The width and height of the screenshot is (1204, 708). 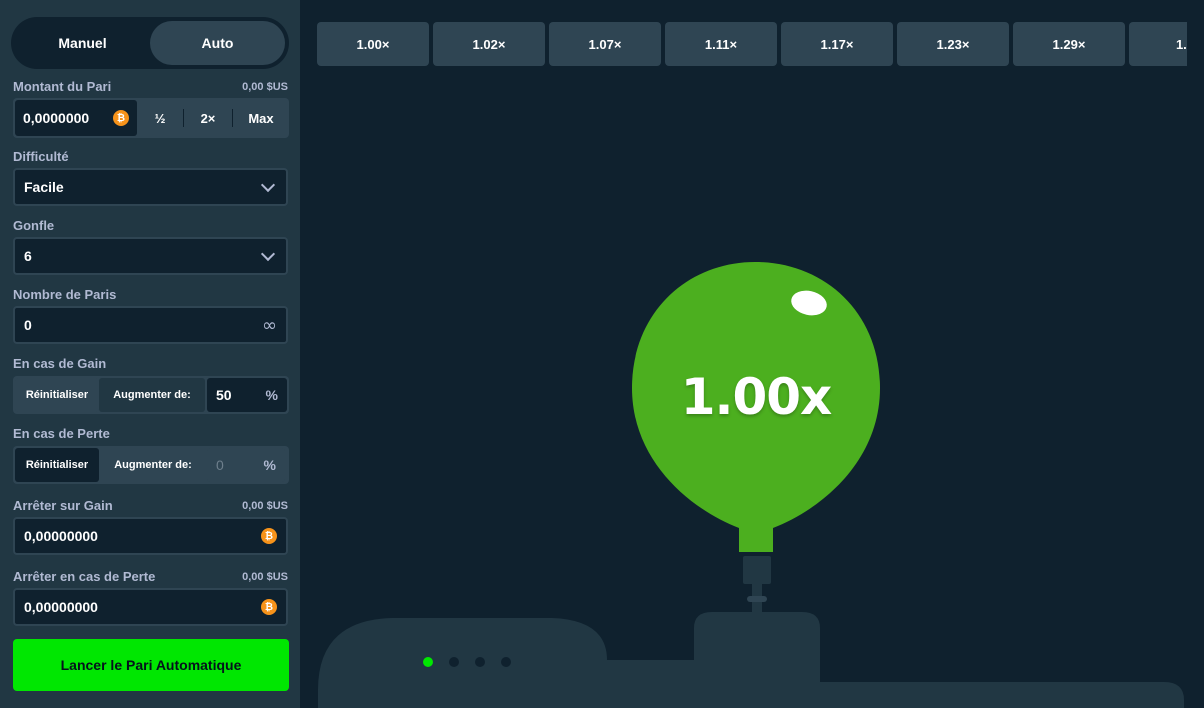 I want to click on num-bets-label: Nombre de Paris, so click(x=65, y=294).